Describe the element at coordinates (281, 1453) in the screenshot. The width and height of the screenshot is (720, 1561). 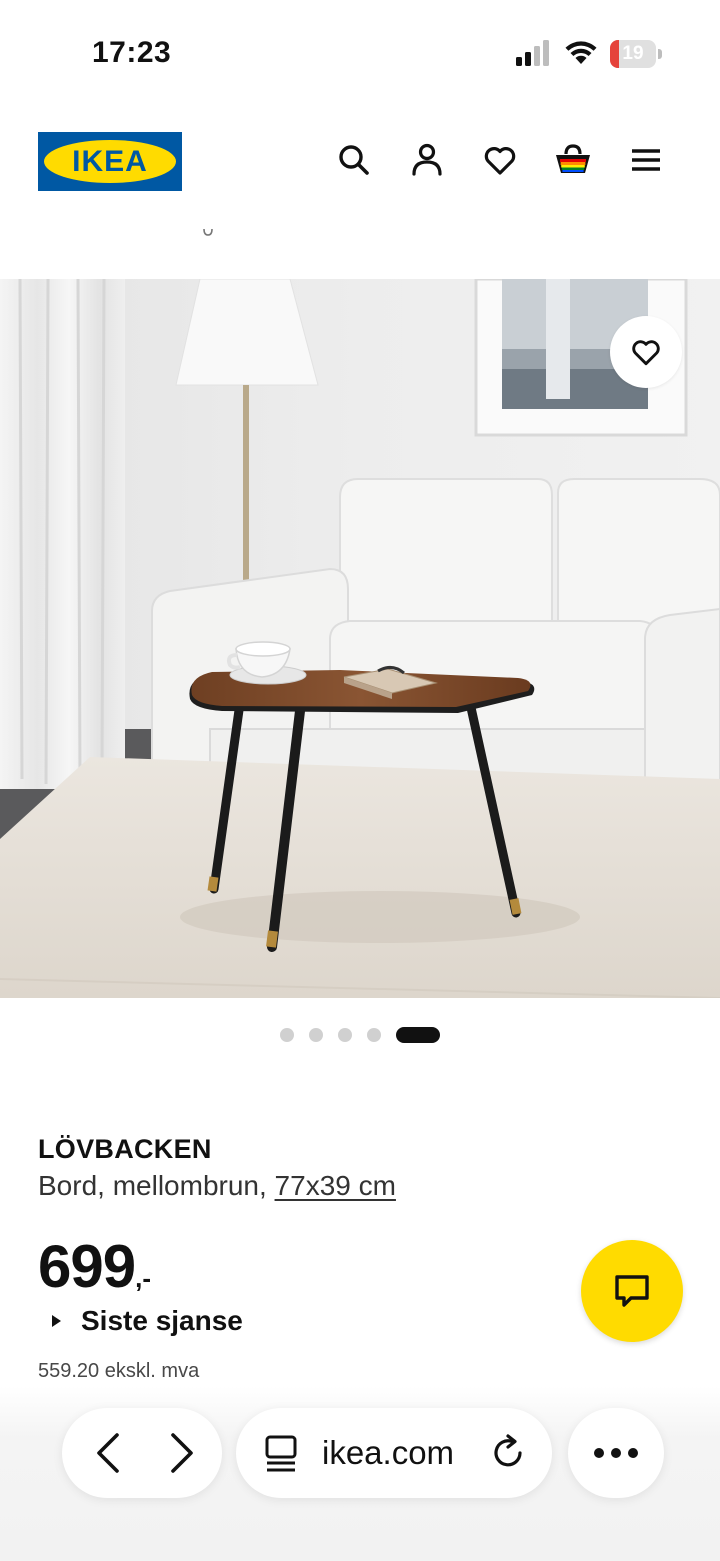
I see `reader-icon` at that location.